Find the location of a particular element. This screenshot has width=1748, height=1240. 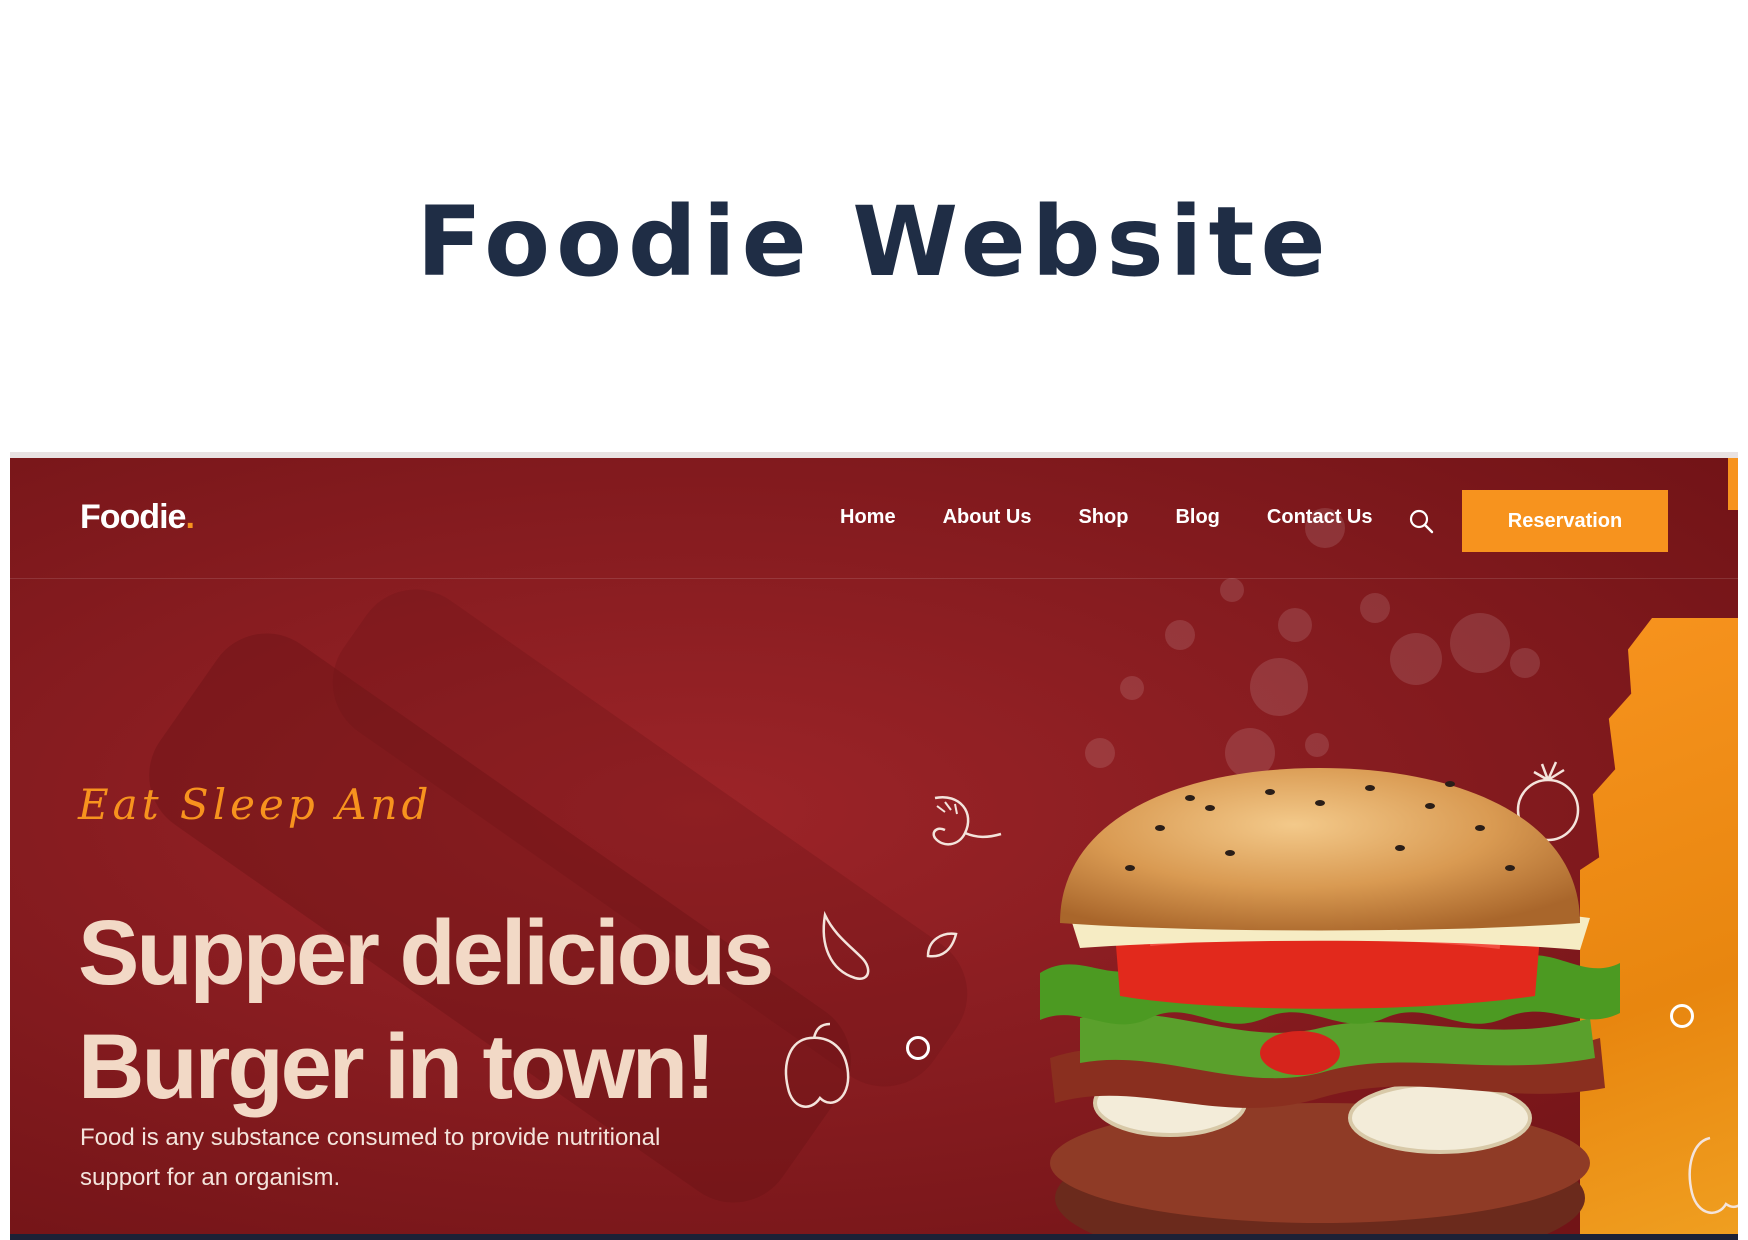

nav-link-shop: Shop is located at coordinates (1103, 517).